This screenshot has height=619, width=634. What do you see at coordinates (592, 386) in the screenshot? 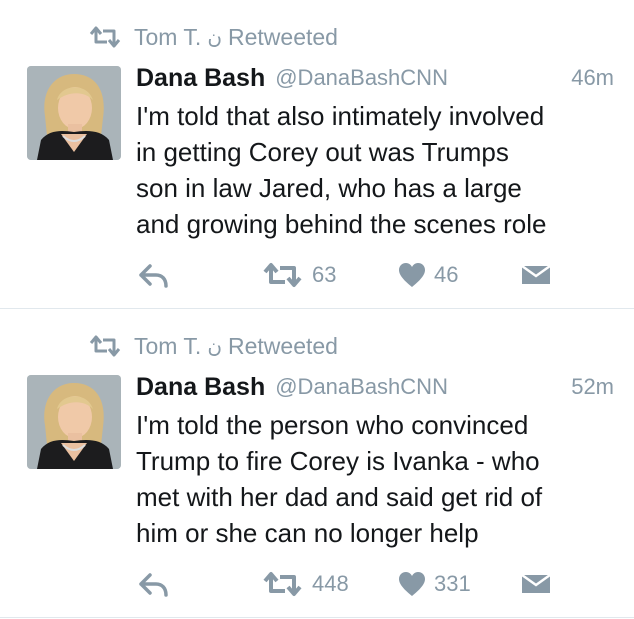
I see `tweet-timestamp: 52m` at bounding box center [592, 386].